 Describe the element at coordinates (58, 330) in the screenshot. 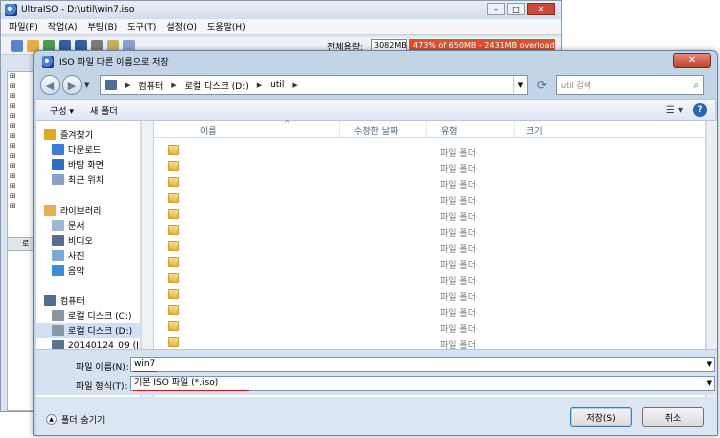

I see `drive-d-icon` at that location.